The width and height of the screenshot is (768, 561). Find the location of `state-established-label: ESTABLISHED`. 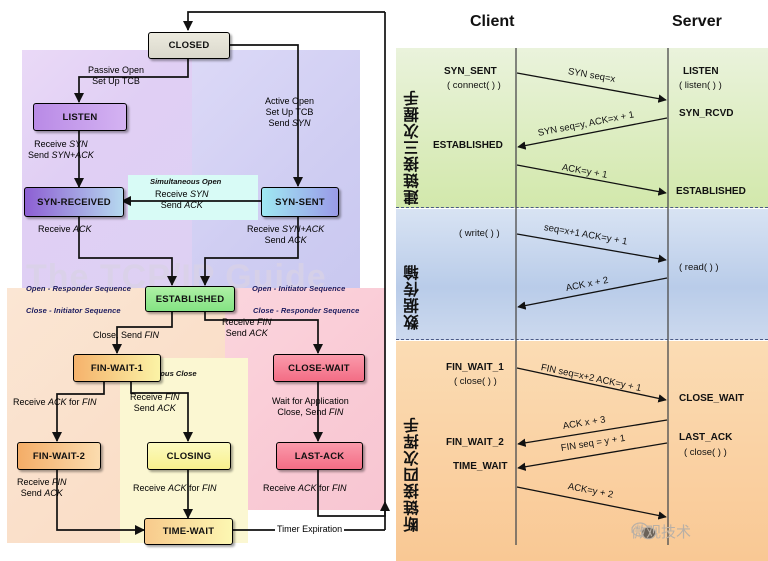

state-established-label: ESTABLISHED is located at coordinates (190, 299).